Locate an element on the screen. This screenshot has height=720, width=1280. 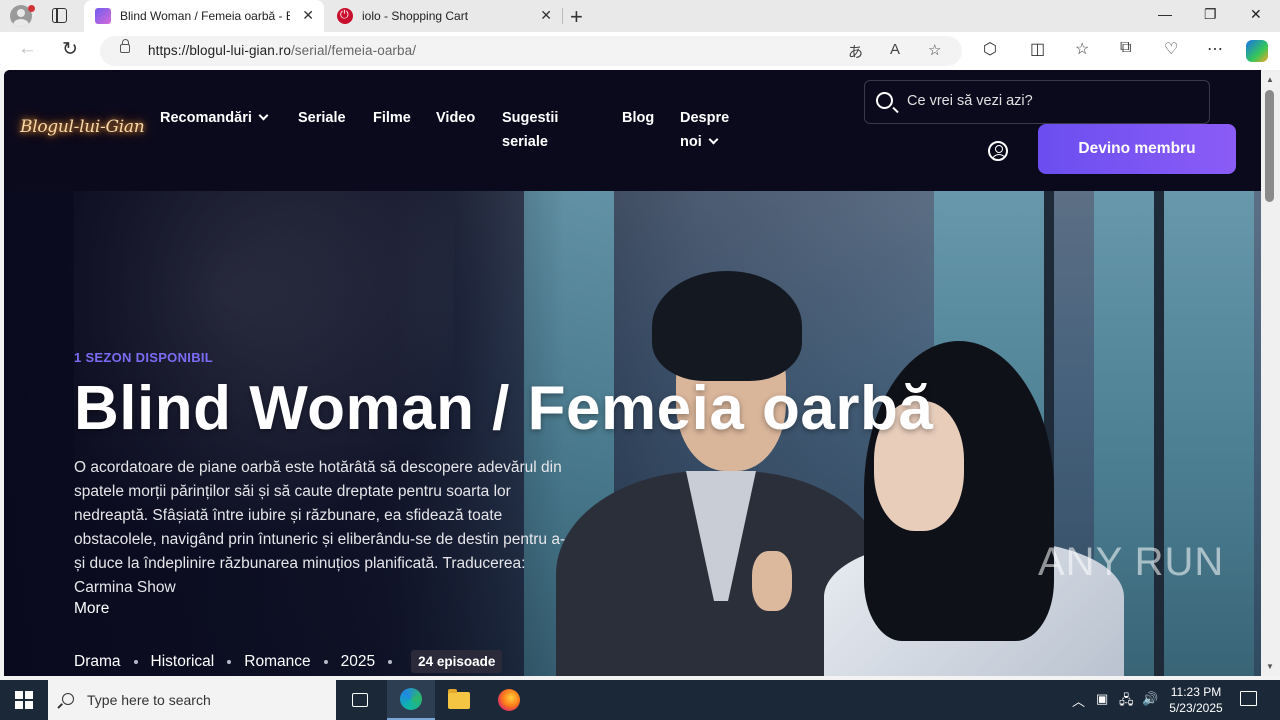
taskbar-search-placeholder: Type here to search is located at coordinates (149, 700).